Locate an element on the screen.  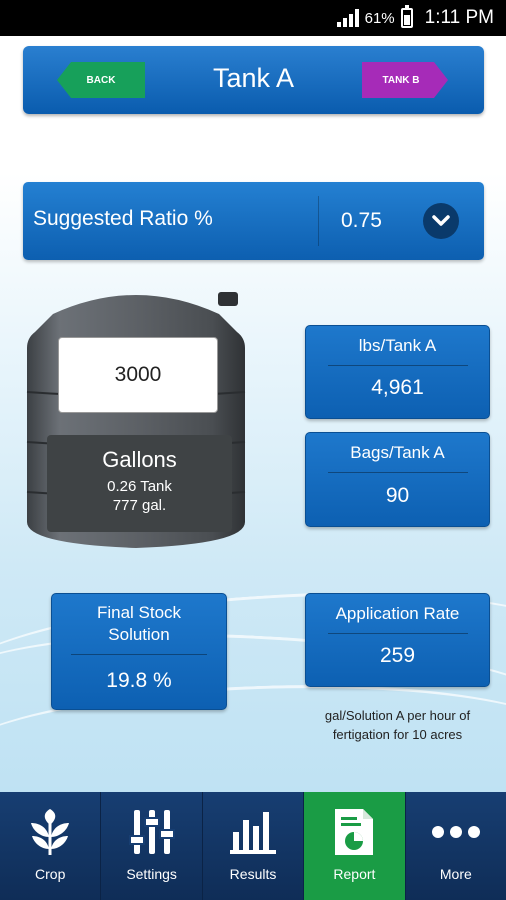
bags-per-tank-card: Bags/Tank A 90 is located at coordinates (397, 479).